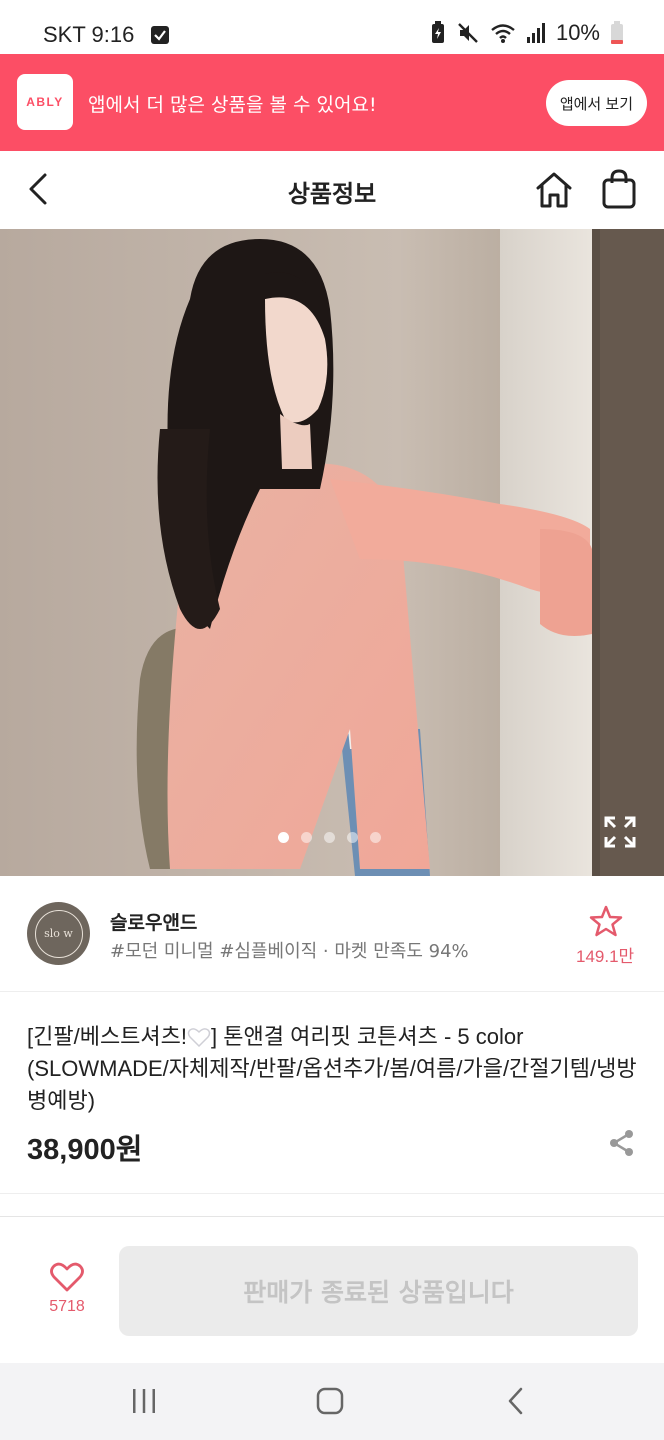  I want to click on product-price: 38,900원, so click(85, 1150).